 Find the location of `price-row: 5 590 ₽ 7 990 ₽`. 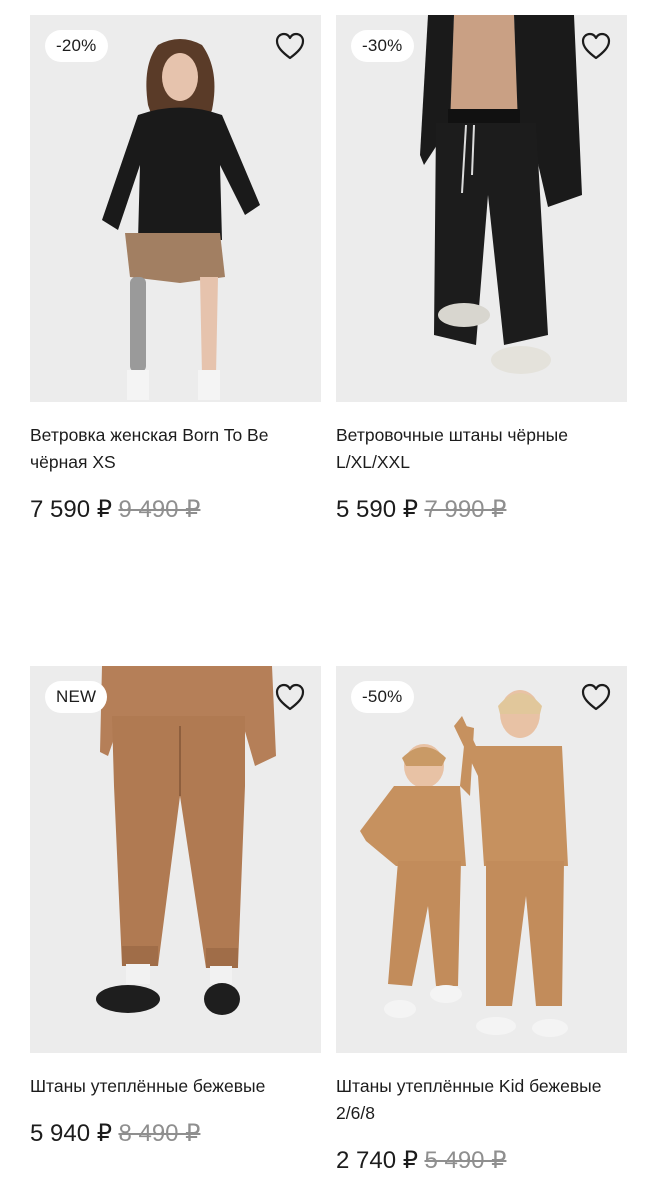

price-row: 5 590 ₽ 7 990 ₽ is located at coordinates (481, 509).